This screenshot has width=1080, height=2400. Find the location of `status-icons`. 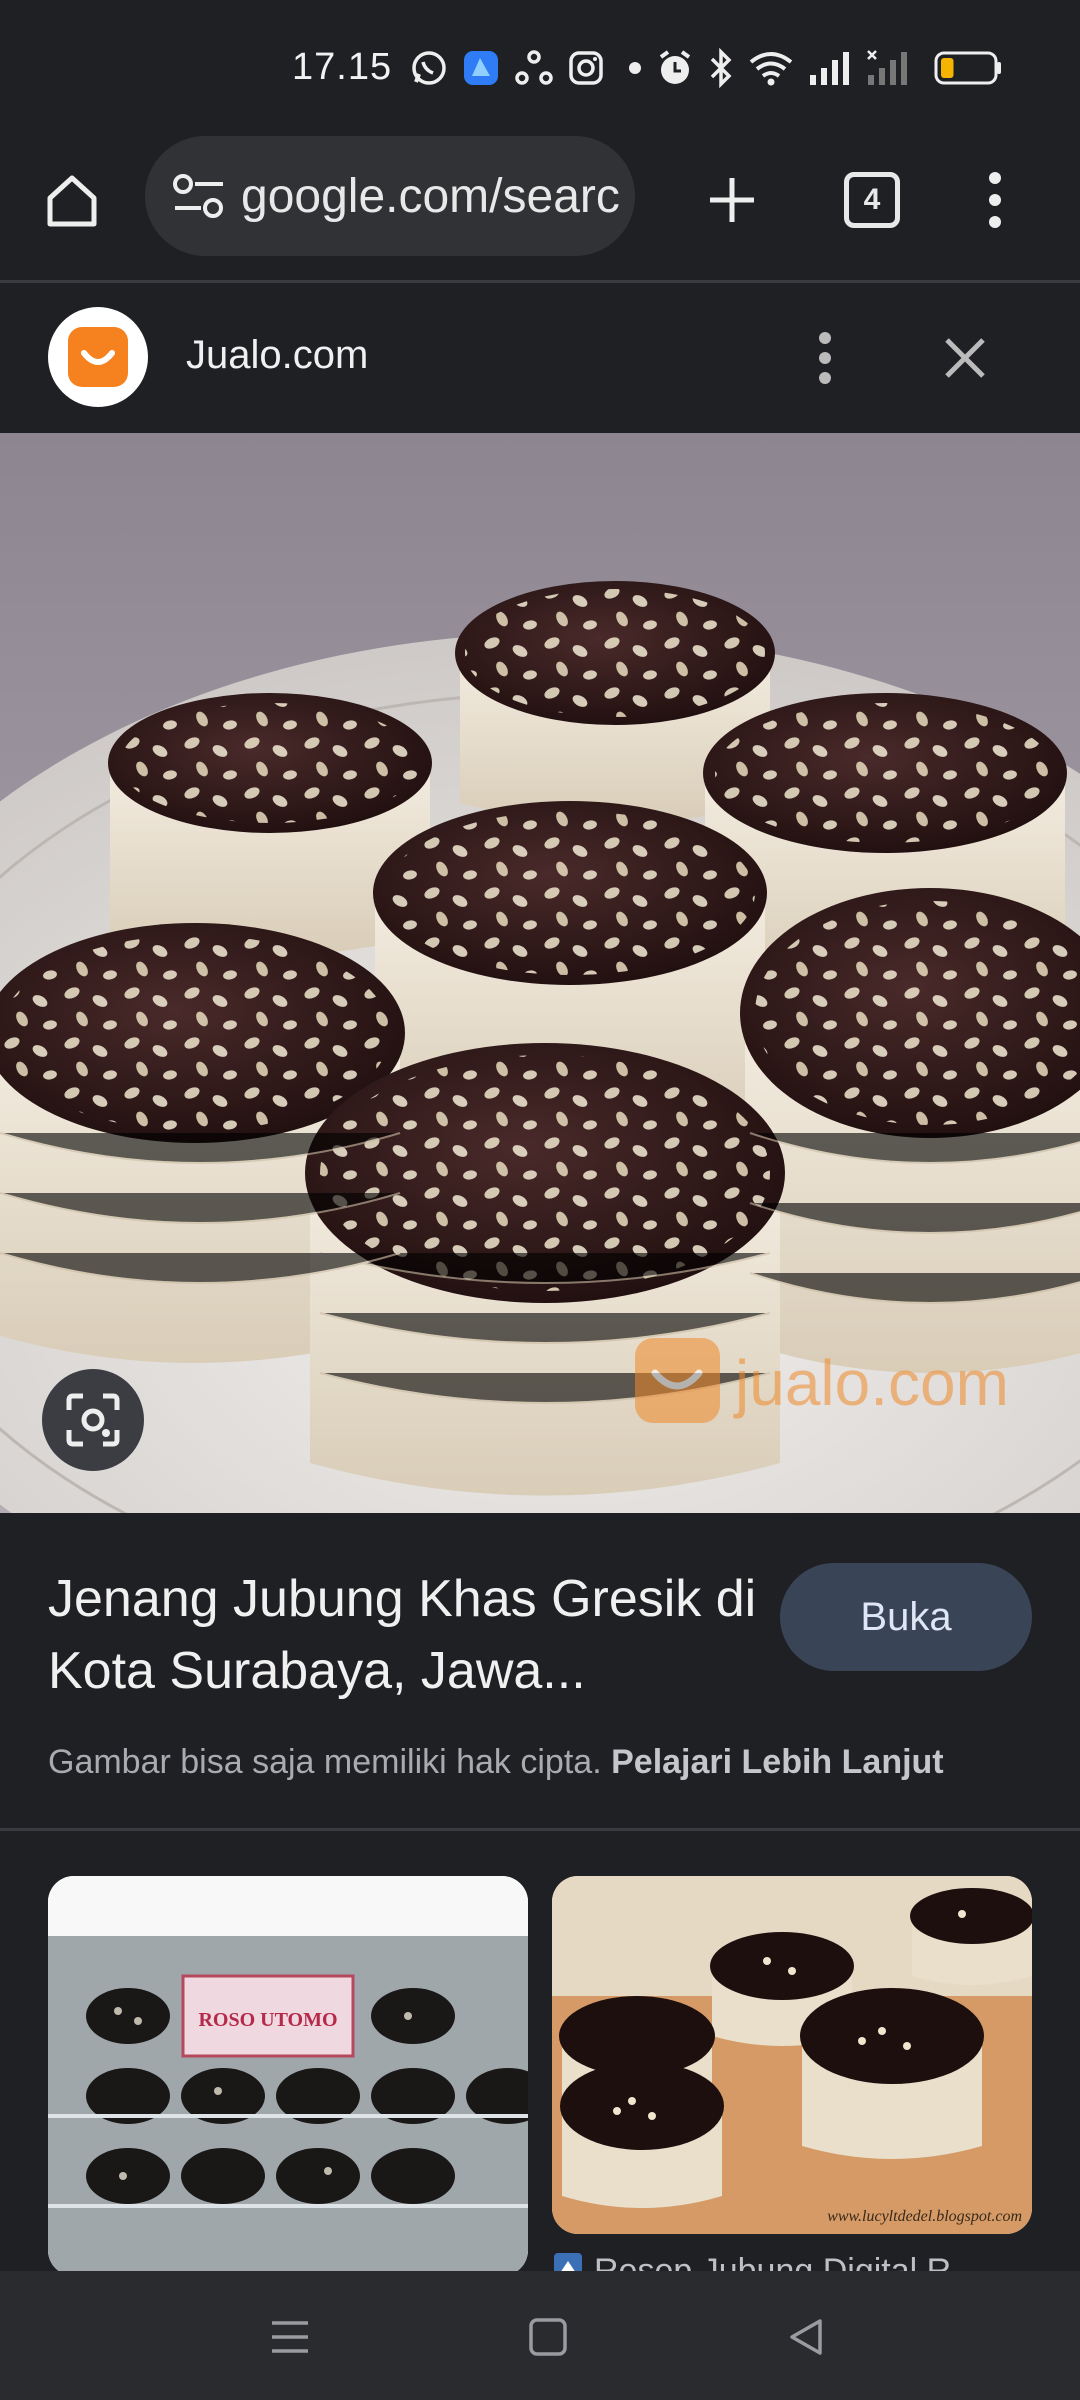

status-icons is located at coordinates (707, 68).